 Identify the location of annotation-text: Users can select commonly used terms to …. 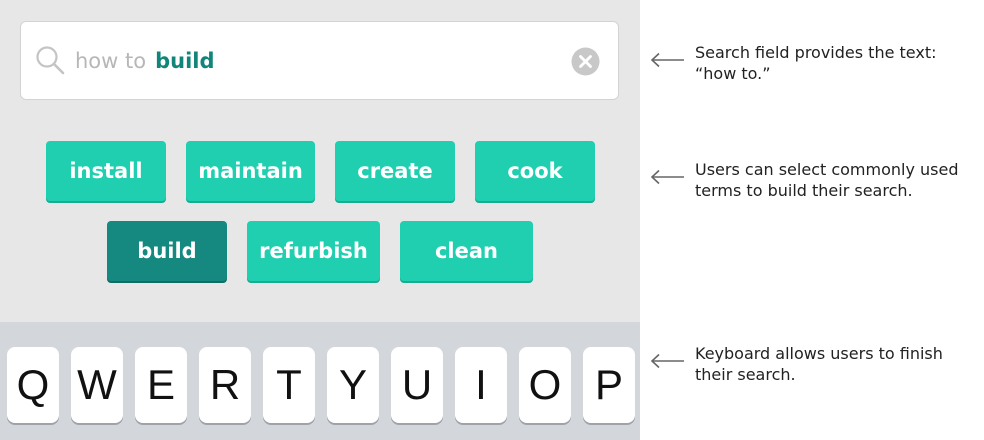
(827, 180).